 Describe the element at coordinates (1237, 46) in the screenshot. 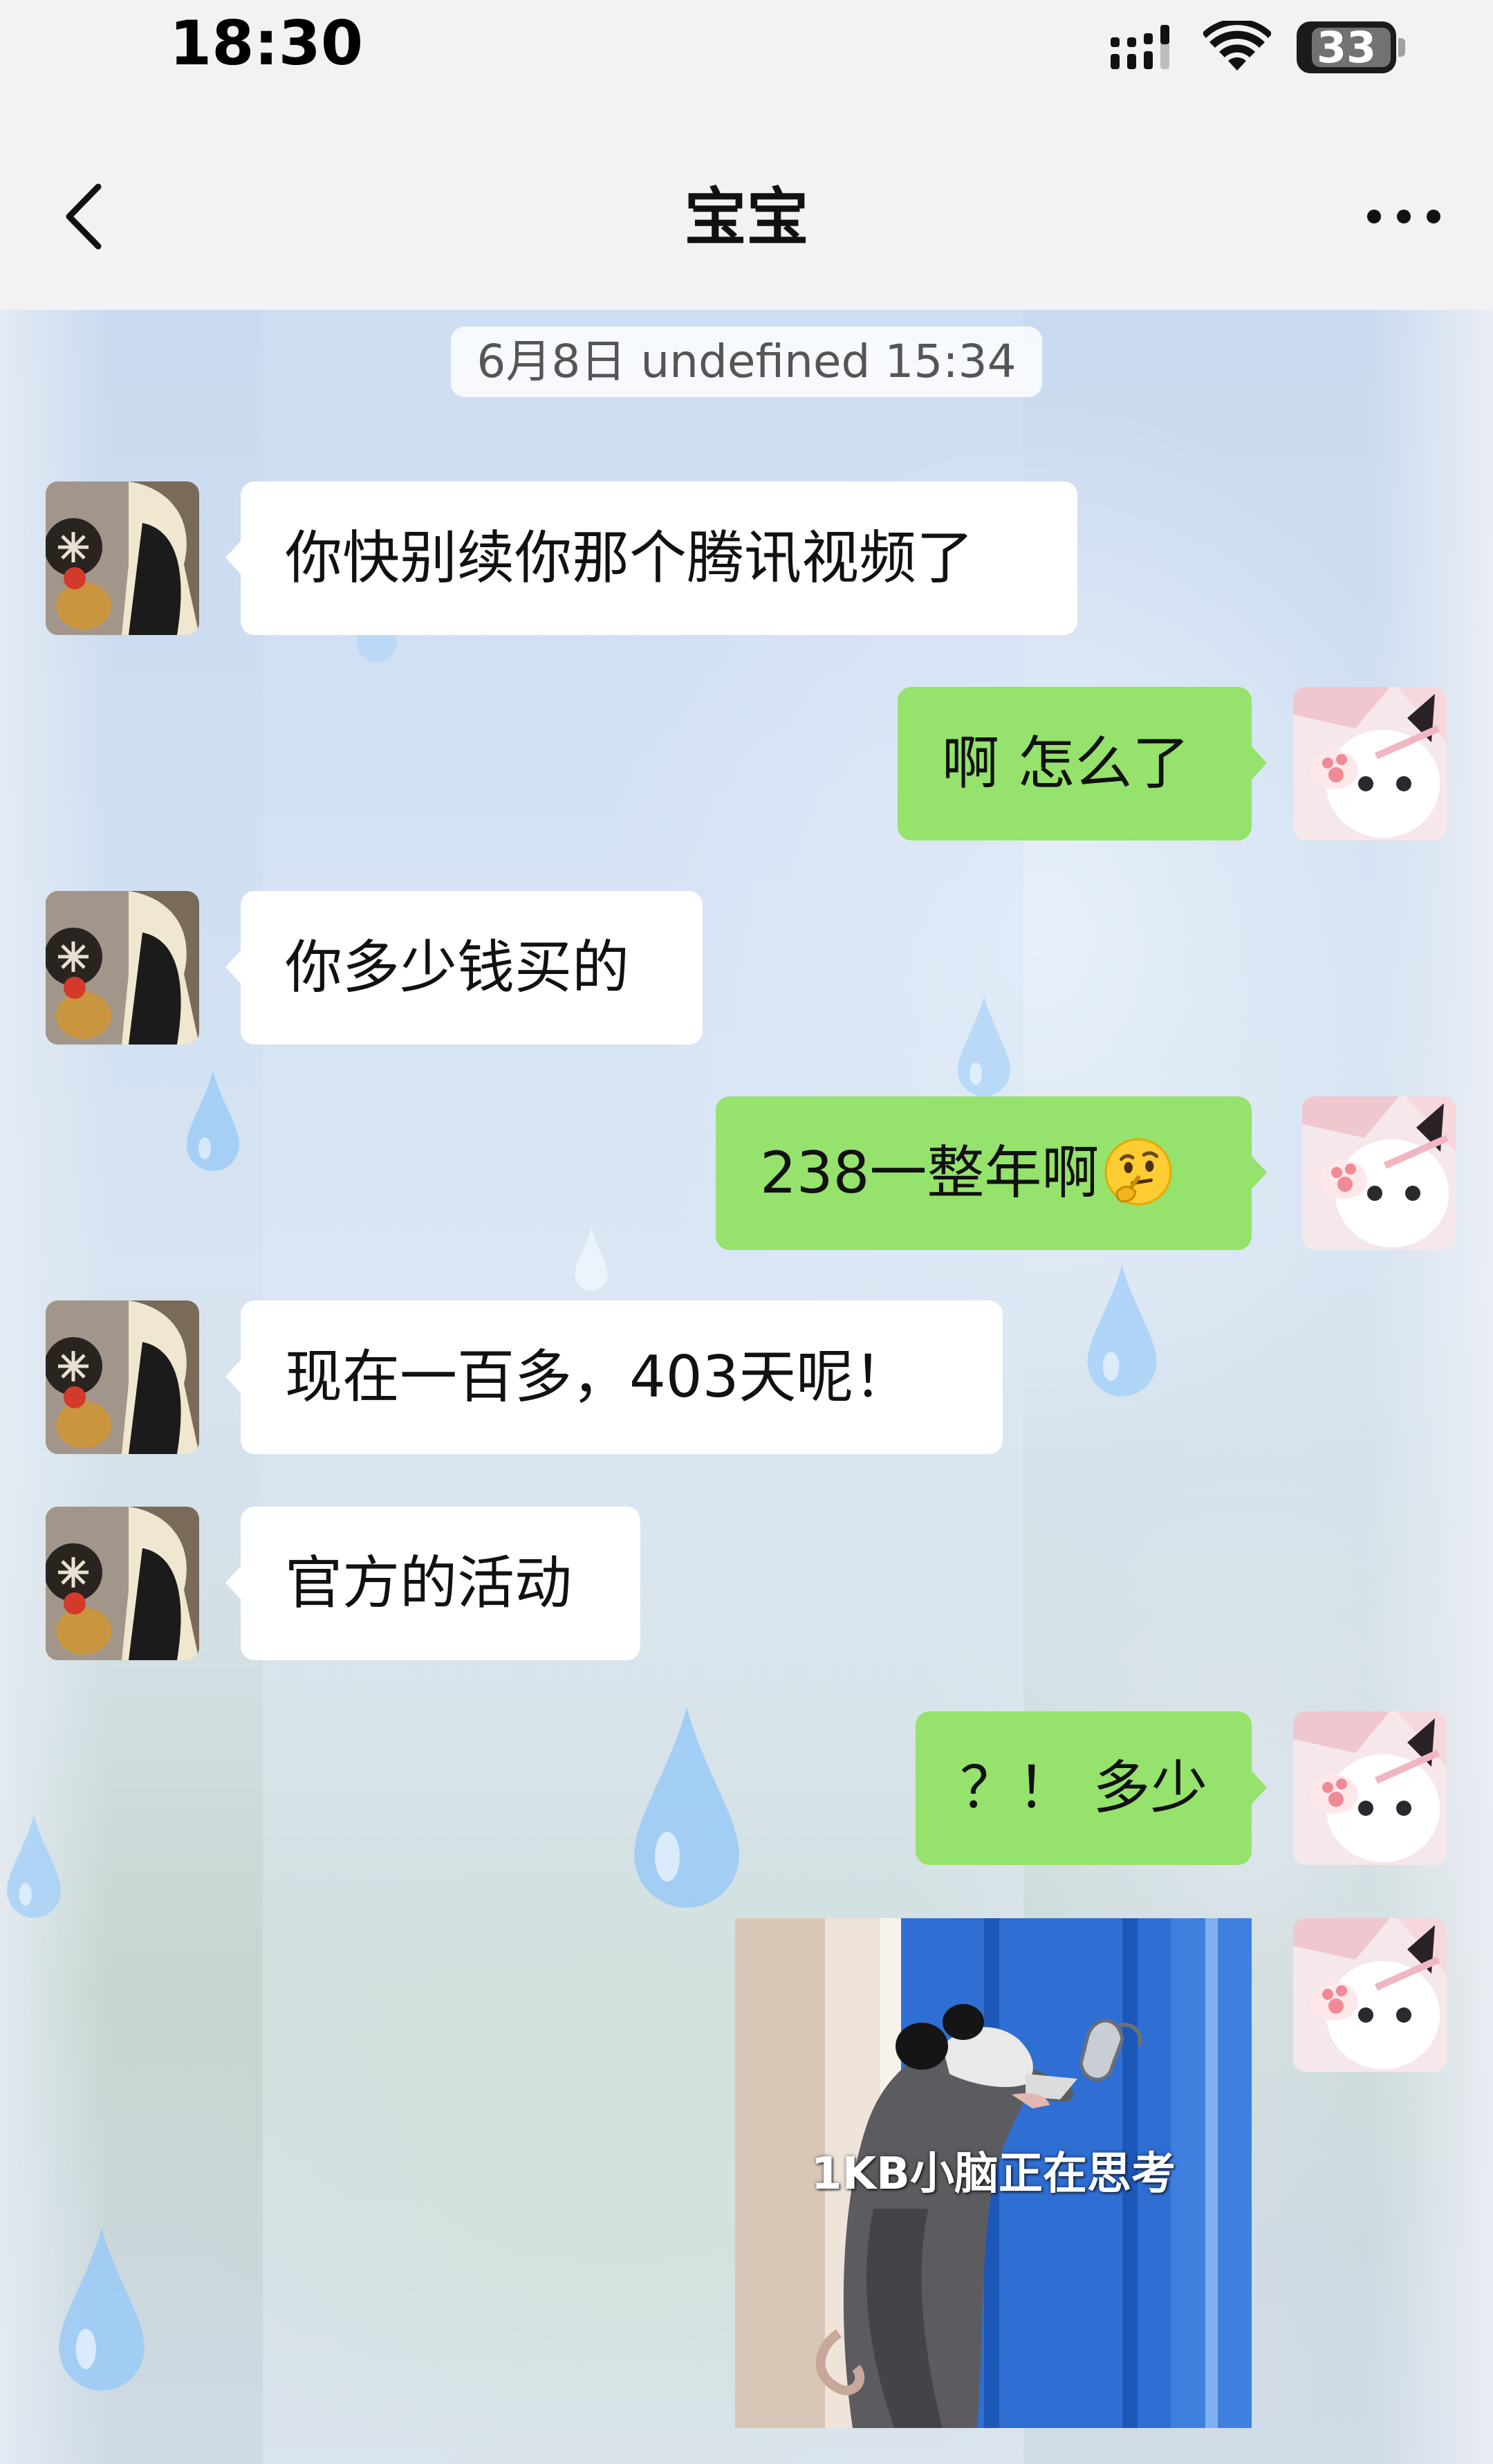

I see `wifi-icon` at that location.